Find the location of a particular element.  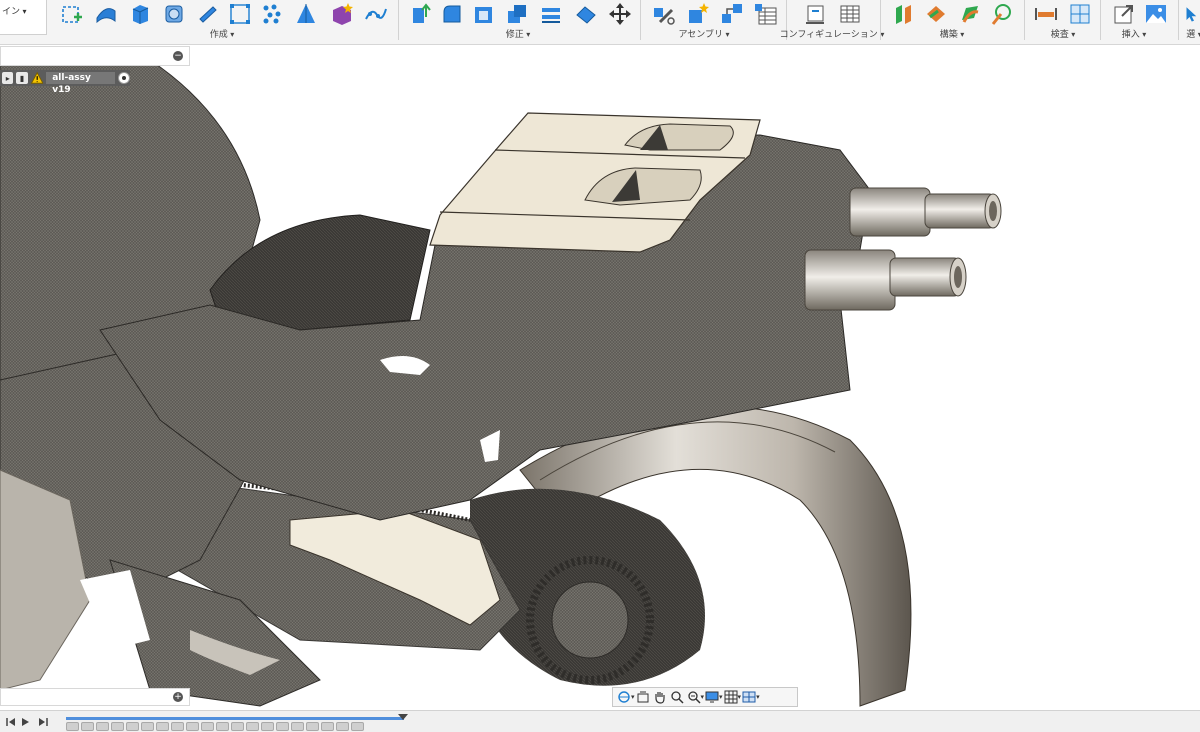

freeform-icon is located at coordinates (106, 16).